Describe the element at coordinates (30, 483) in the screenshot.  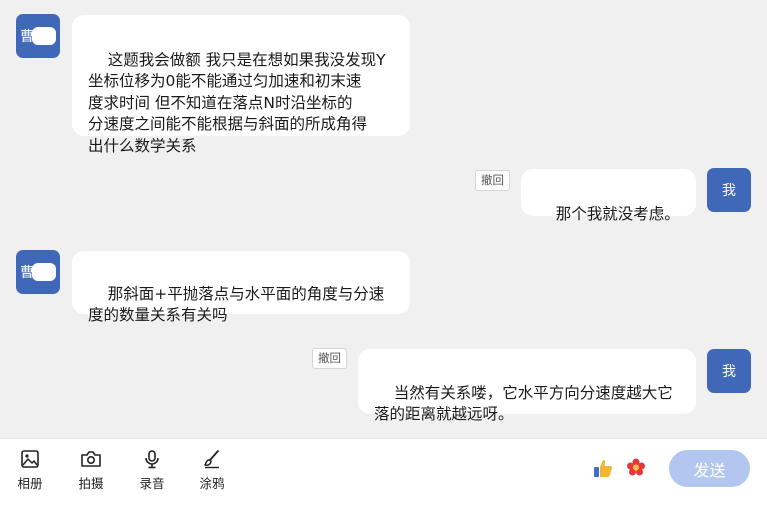
I see `album-label: 相册` at that location.